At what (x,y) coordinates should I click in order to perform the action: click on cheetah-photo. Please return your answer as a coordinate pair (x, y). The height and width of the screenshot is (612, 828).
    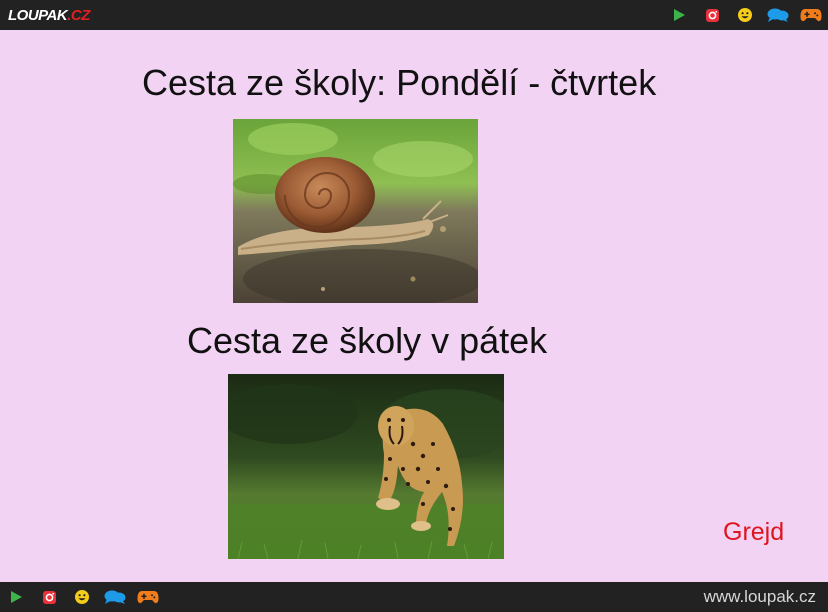
    Looking at the image, I should click on (366, 466).